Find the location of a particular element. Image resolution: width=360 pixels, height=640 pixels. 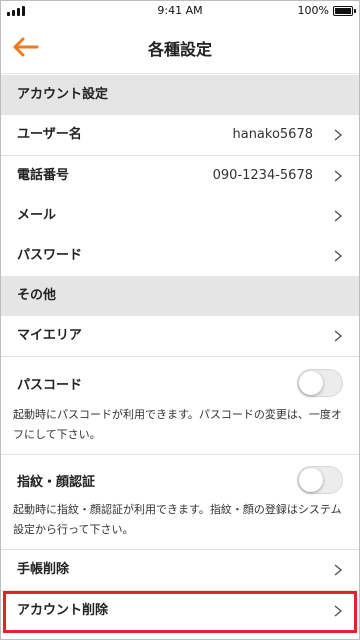

my-area-label: マイエリア is located at coordinates (49, 335).